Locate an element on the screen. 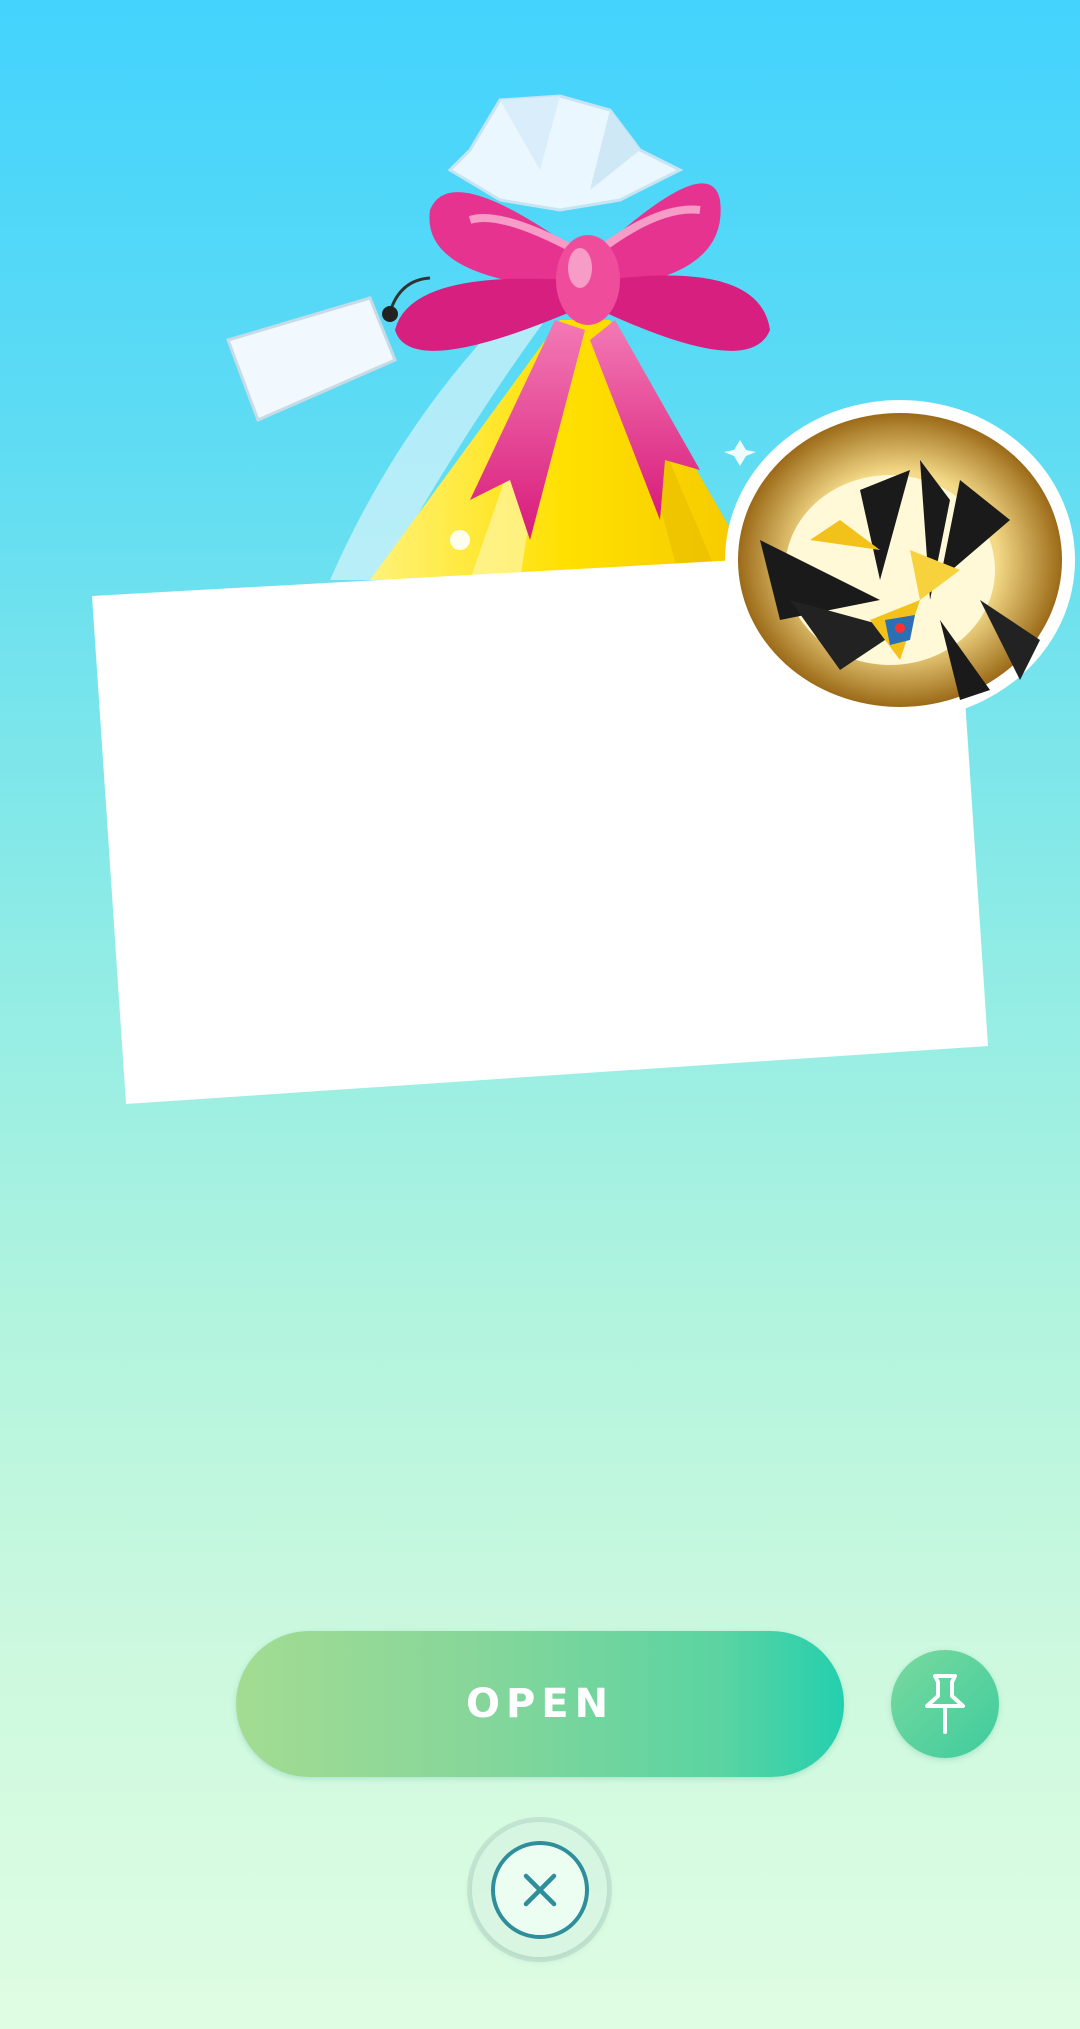  close-icon is located at coordinates (539, 1889).